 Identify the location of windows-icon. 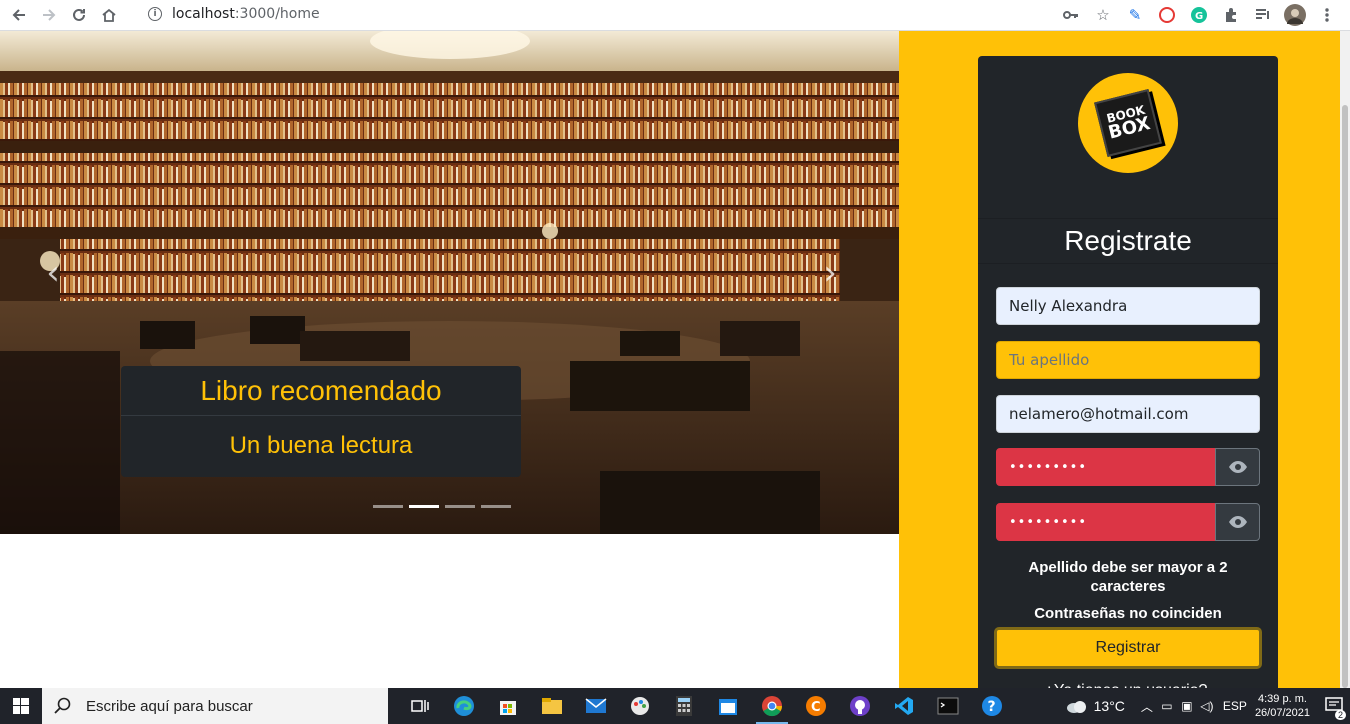
(21, 706).